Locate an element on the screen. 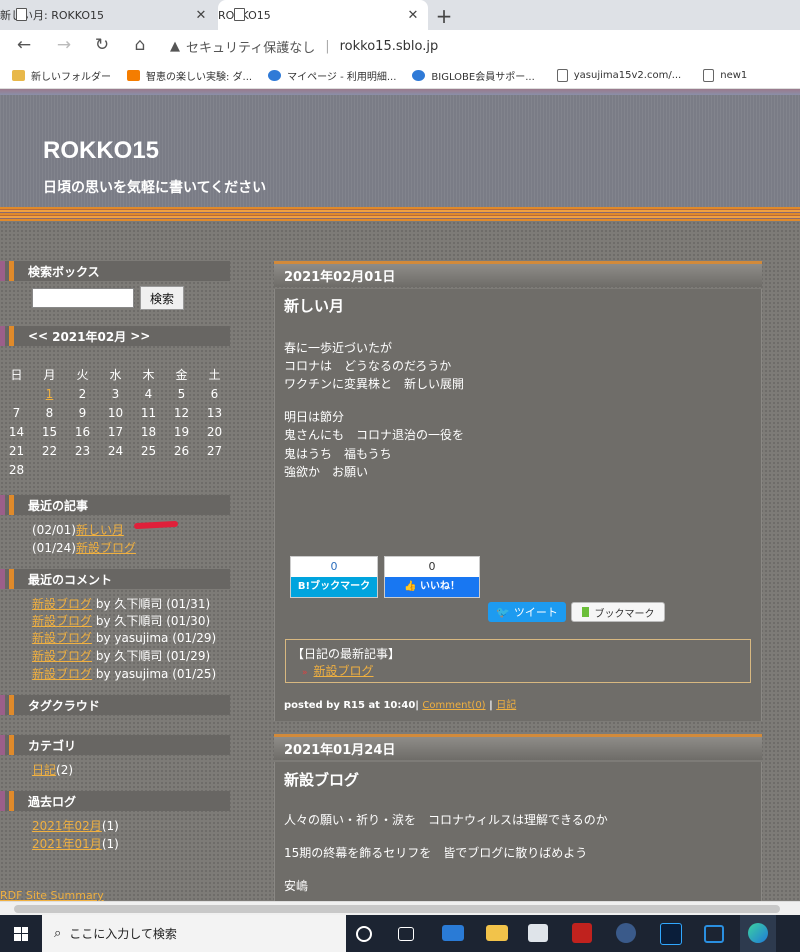 The width and height of the screenshot is (800, 952). post-title: 新設ブログ is located at coordinates (321, 779).